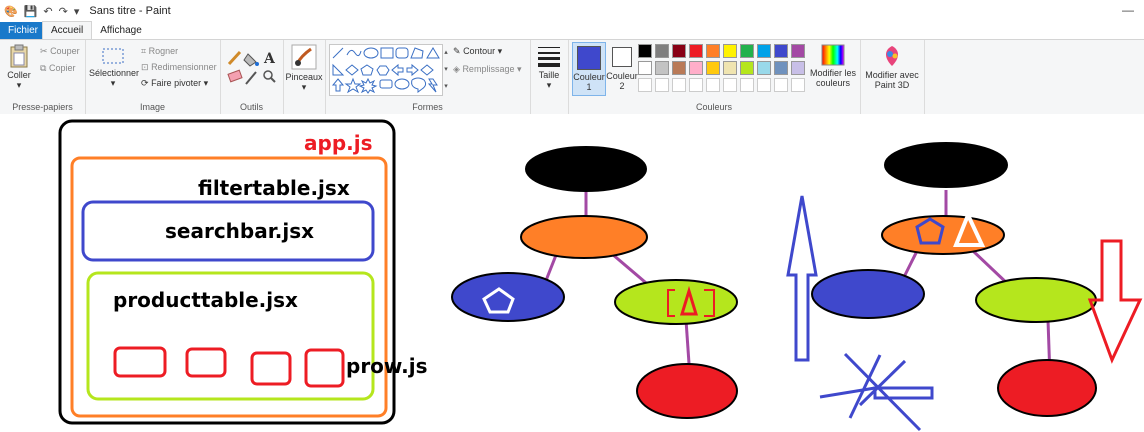 This screenshot has width=1144, height=432. What do you see at coordinates (487, 69) in the screenshot?
I see `fill-button: ◈ Remplissage ▾` at bounding box center [487, 69].